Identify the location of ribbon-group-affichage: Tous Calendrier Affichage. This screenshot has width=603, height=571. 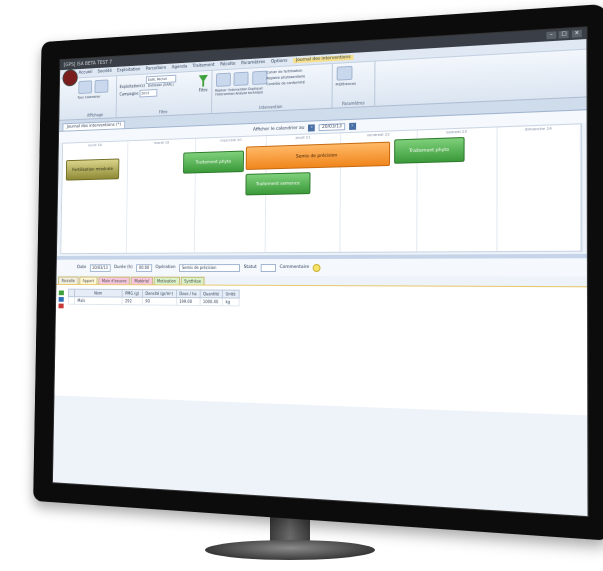
(96, 98).